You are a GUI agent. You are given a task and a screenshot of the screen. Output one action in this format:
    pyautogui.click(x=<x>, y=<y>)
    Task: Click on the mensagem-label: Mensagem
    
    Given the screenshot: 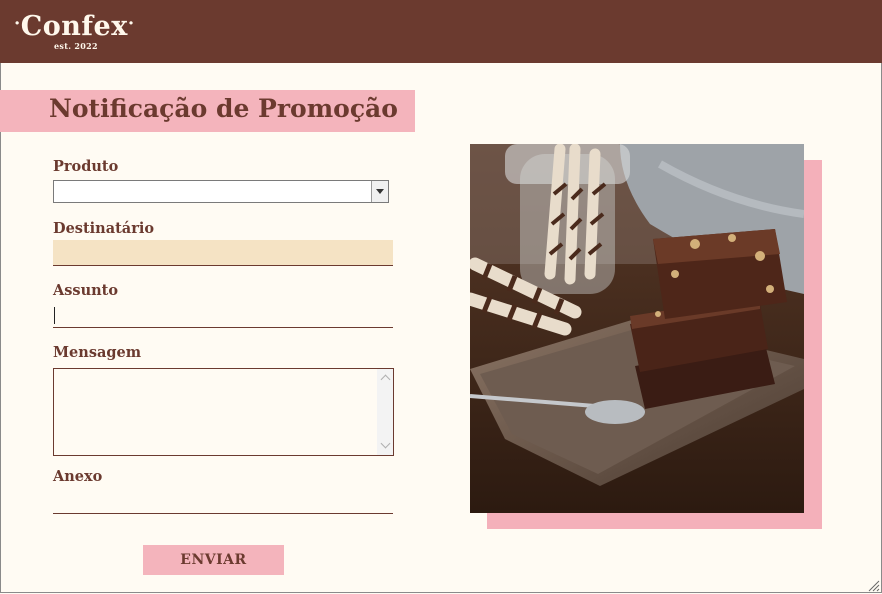 What is the action you would take?
    pyautogui.click(x=97, y=352)
    